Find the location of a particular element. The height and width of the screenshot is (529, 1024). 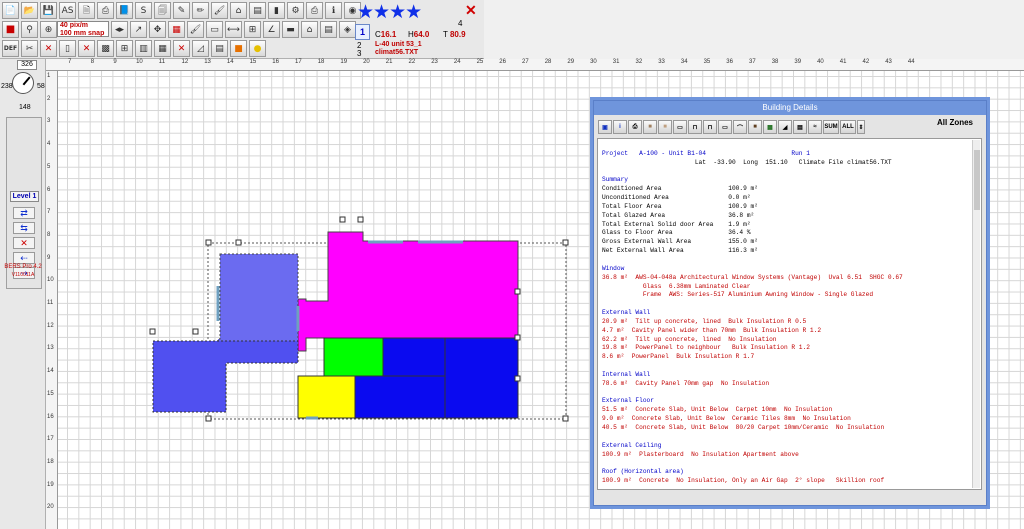

chart-icon: ◢ is located at coordinates (785, 127).